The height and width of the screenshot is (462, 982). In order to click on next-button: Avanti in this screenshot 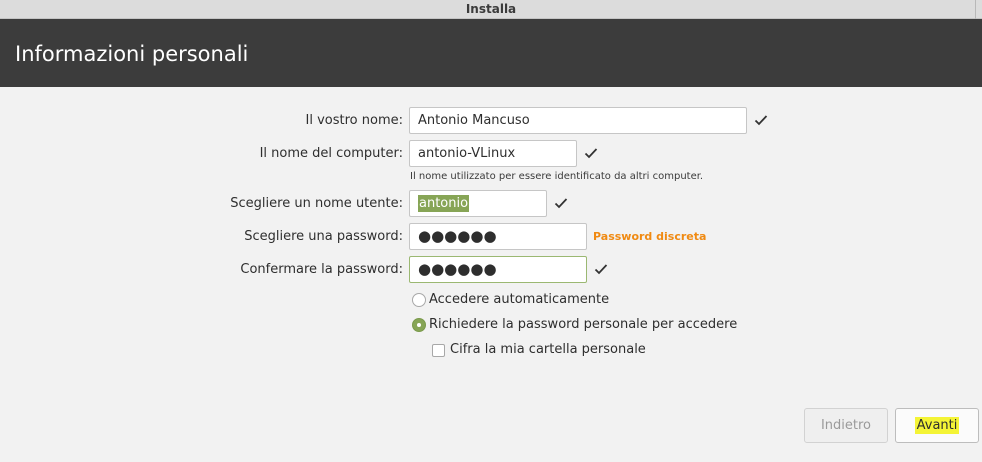, I will do `click(937, 425)`.